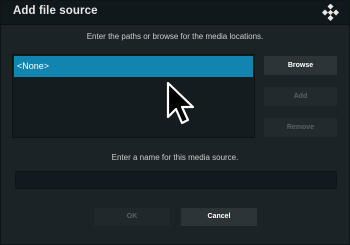  What do you see at coordinates (175, 13) in the screenshot?
I see `dialog-titlebar: Add file source` at bounding box center [175, 13].